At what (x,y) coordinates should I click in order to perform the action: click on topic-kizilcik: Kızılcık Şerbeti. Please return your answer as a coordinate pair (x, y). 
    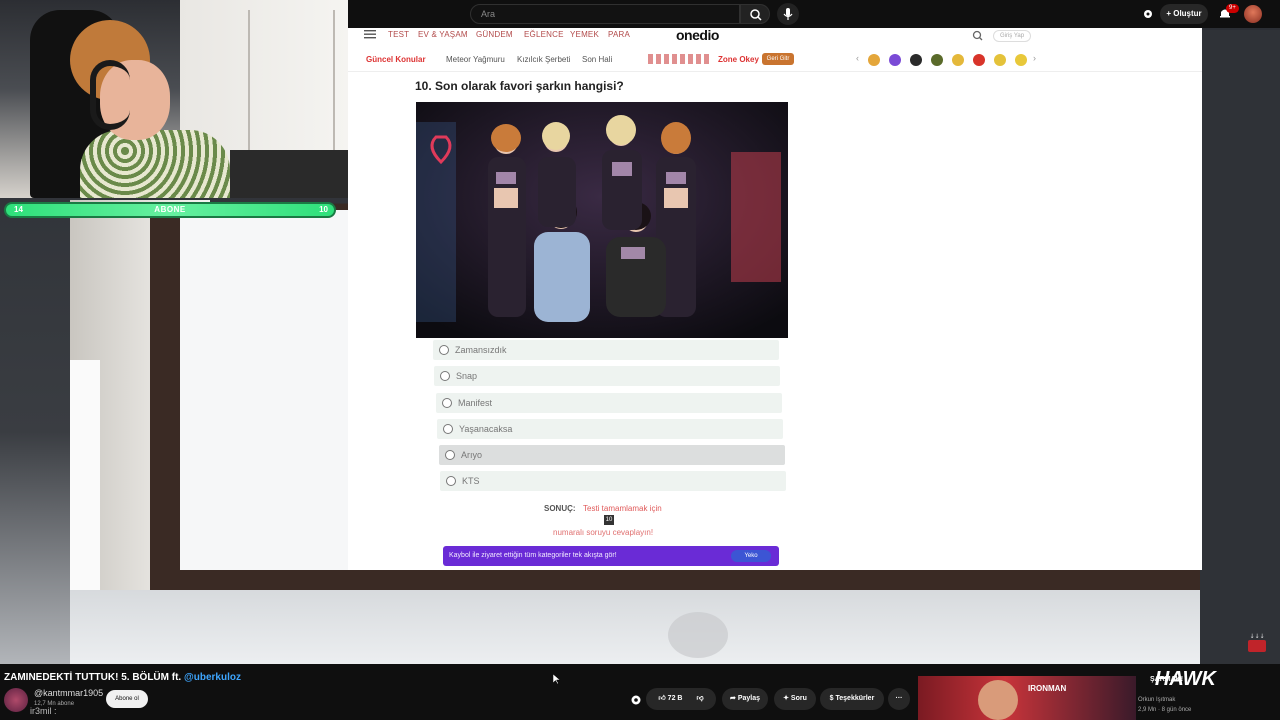
    Looking at the image, I should click on (543, 59).